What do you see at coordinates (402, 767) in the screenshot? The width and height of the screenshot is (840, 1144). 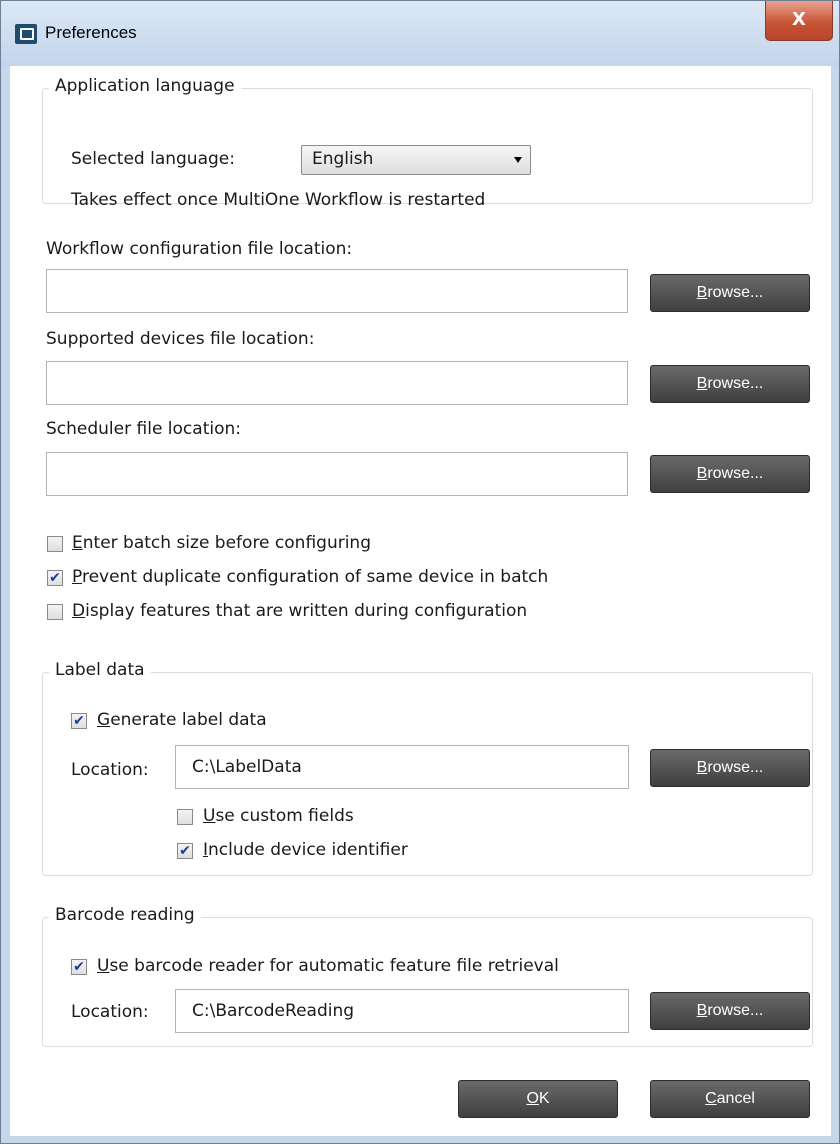 I see `label-location-input` at bounding box center [402, 767].